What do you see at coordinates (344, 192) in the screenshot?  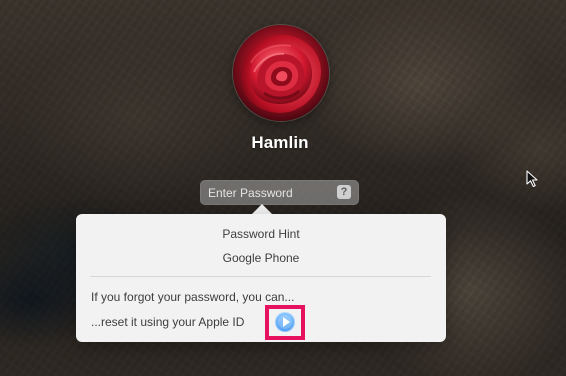 I see `password-hint-button: ?` at bounding box center [344, 192].